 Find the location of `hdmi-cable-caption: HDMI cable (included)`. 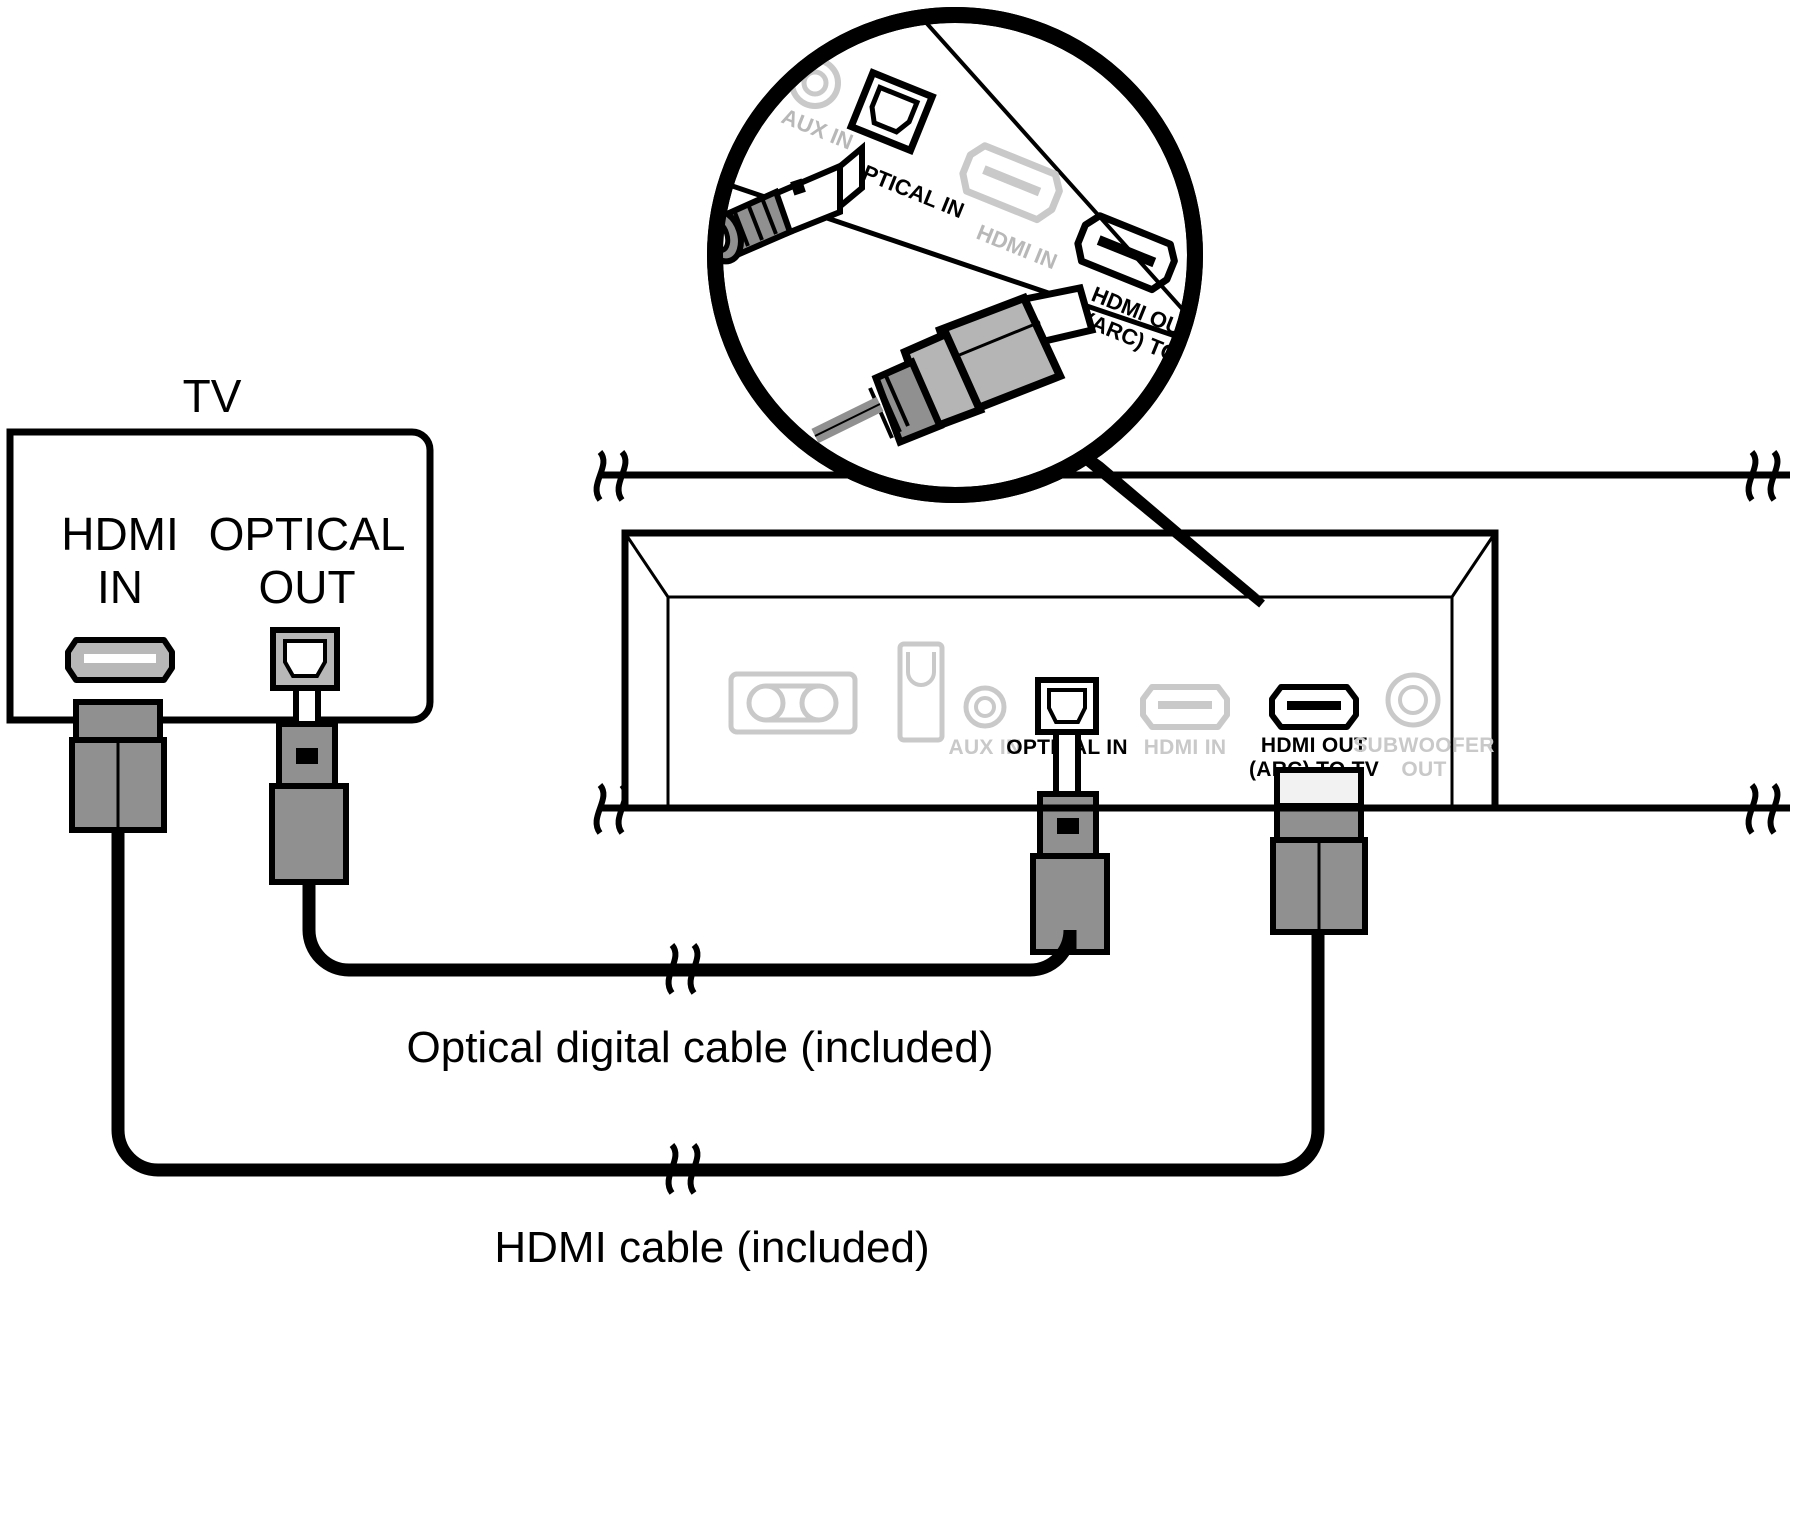

hdmi-cable-caption: HDMI cable (included) is located at coordinates (711, 1247).